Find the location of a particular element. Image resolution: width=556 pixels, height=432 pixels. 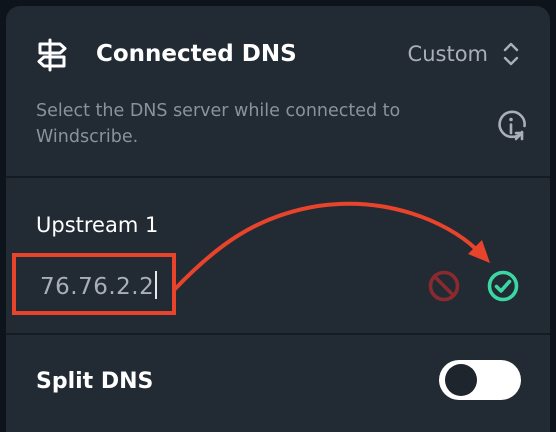

signpost-icon is located at coordinates (52, 55).